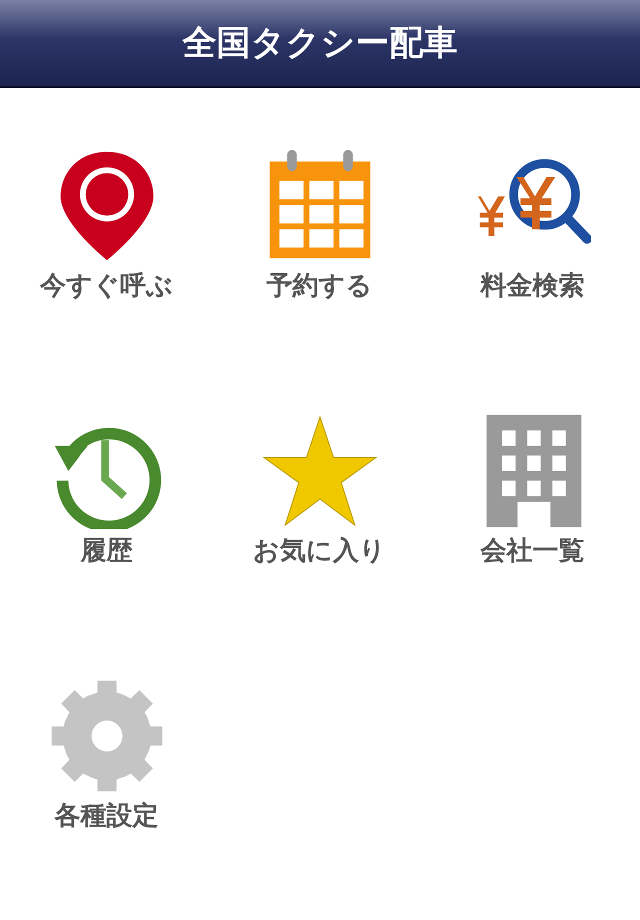  I want to click on menu-item: 履歴, so click(106, 545).